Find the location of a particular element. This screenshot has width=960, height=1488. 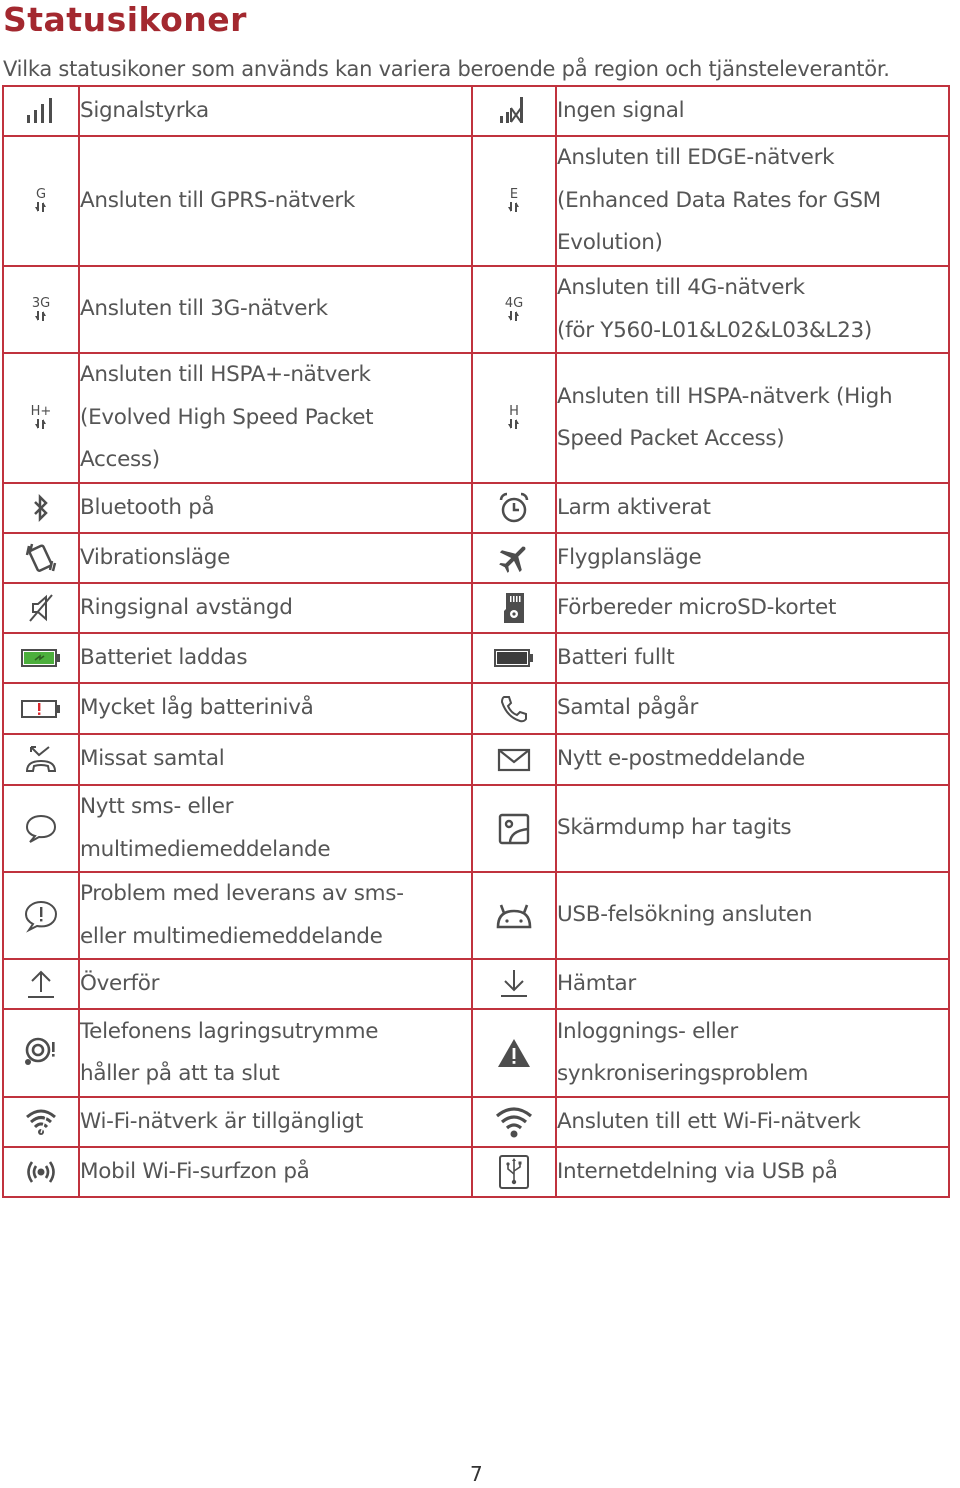

3g-icon: 3G is located at coordinates (41, 310).